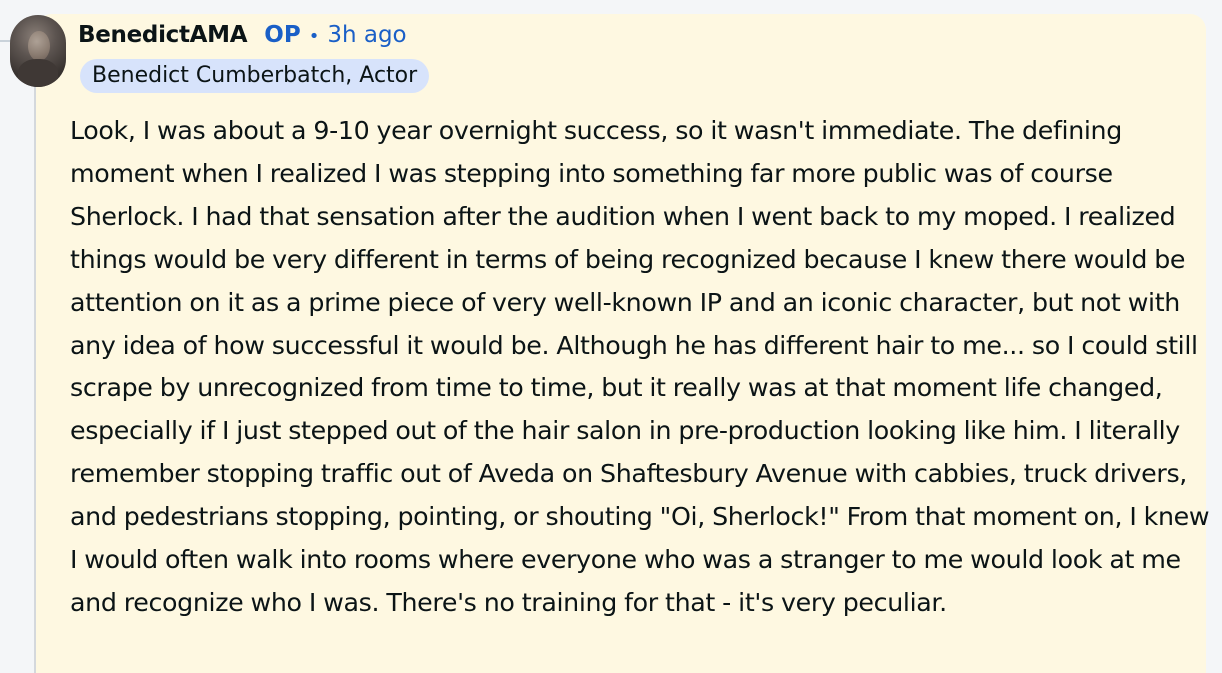 The image size is (1222, 673). What do you see at coordinates (163, 35) in the screenshot?
I see `author-username: BenedictAMA` at bounding box center [163, 35].